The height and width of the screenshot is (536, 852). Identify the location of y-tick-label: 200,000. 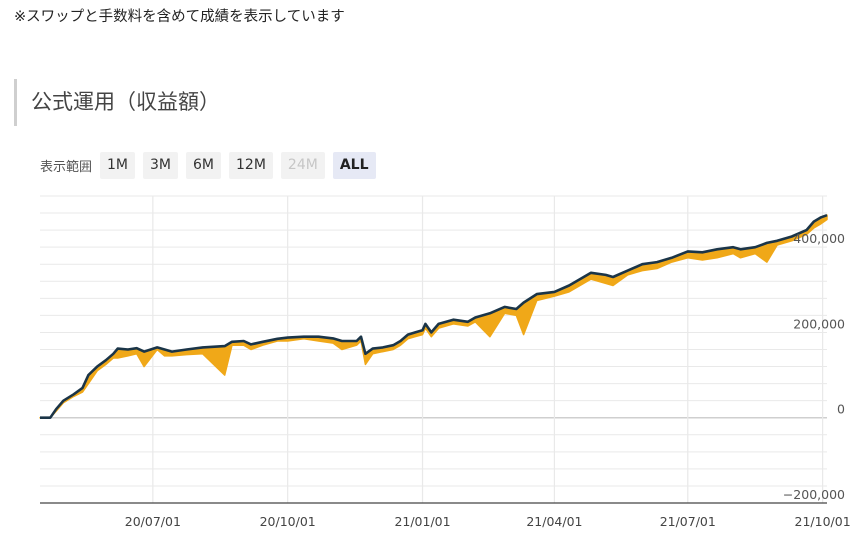
(819, 323).